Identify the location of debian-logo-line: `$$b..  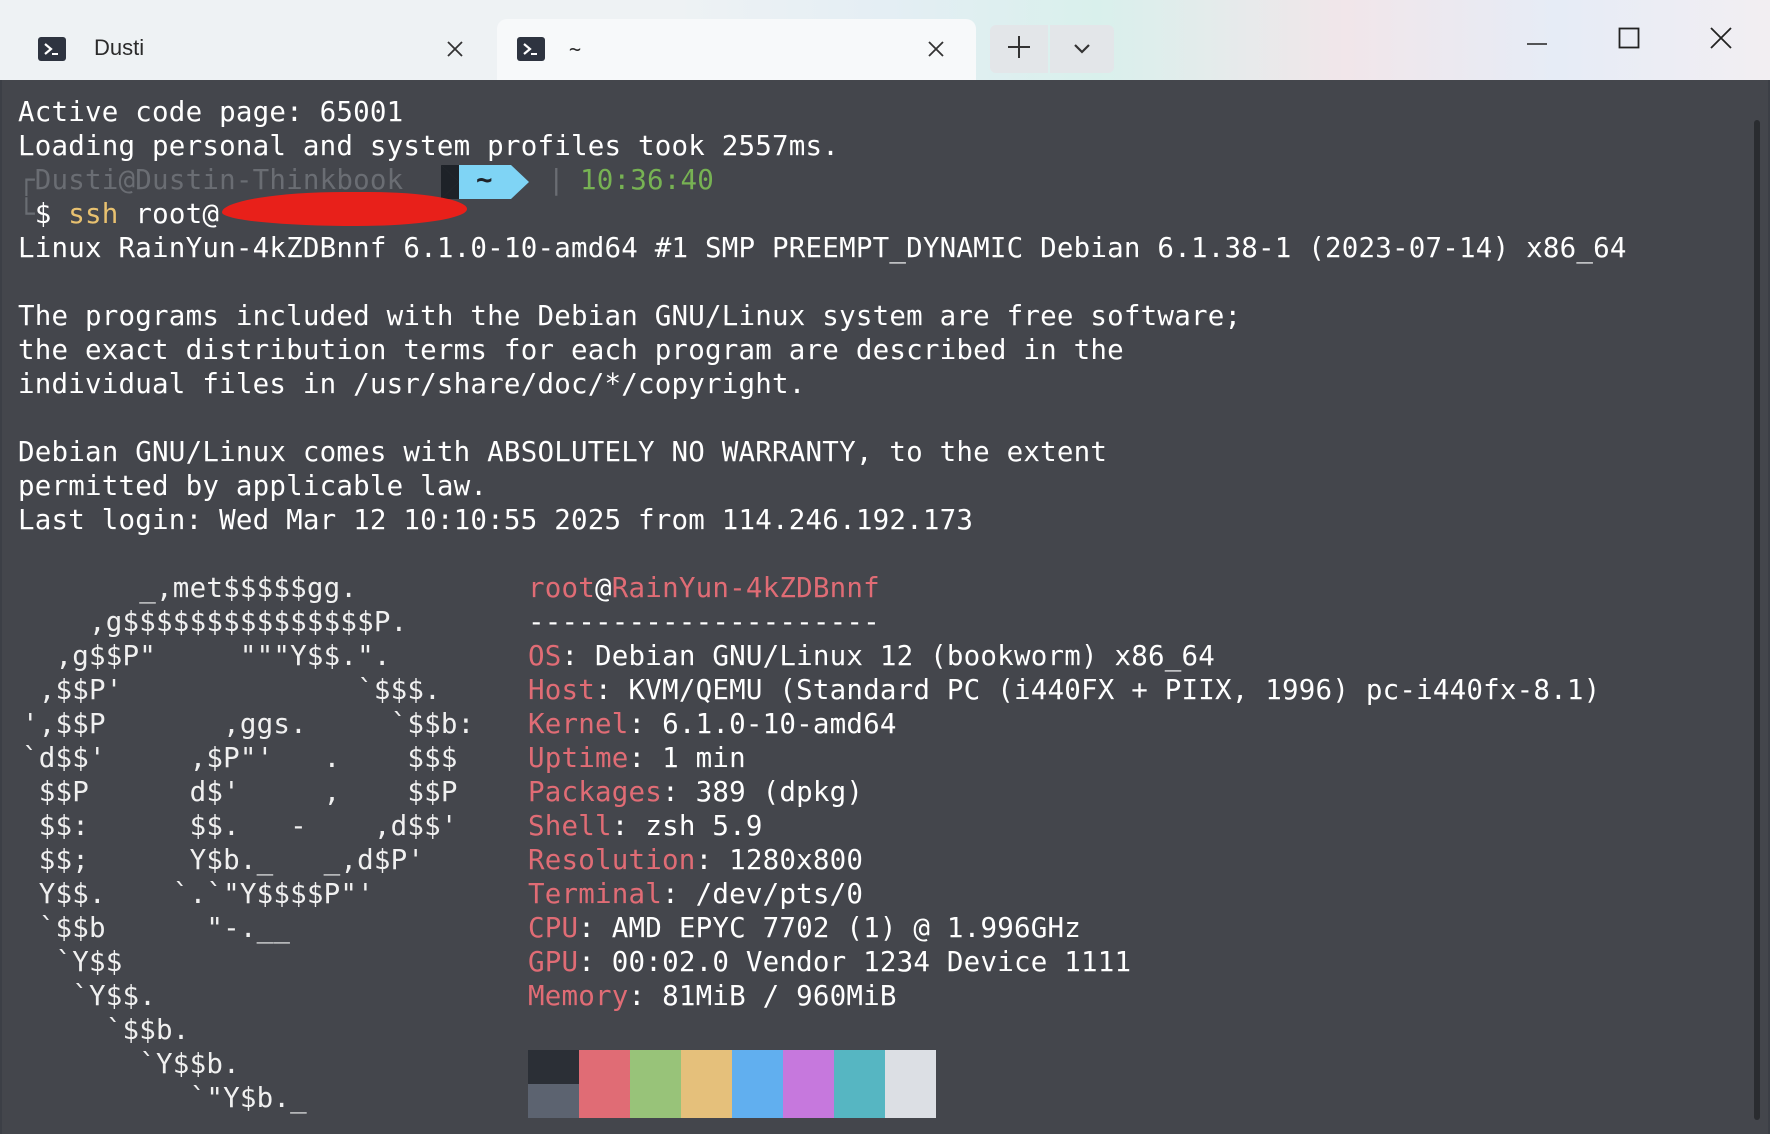
(106, 1030).